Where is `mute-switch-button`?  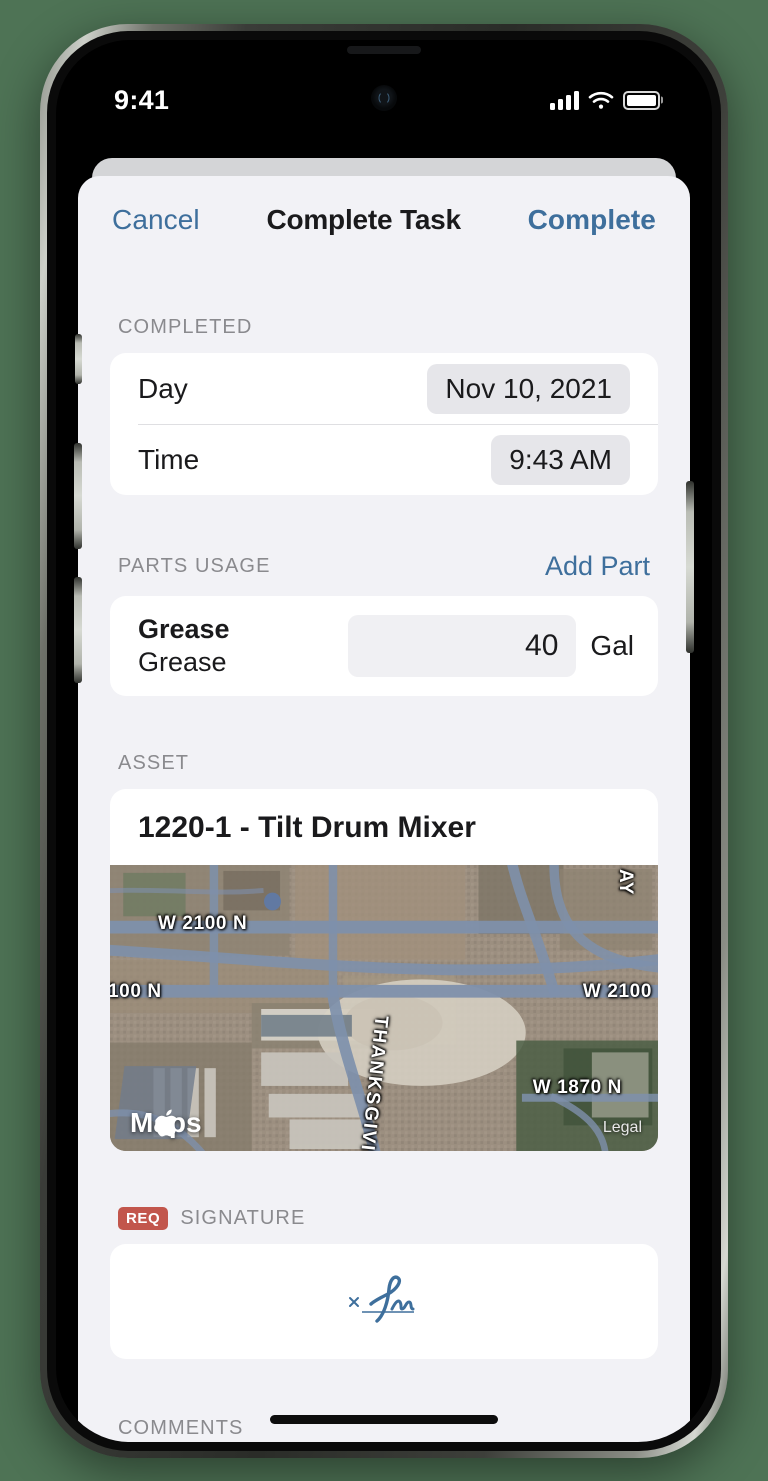
mute-switch-button is located at coordinates (78, 359).